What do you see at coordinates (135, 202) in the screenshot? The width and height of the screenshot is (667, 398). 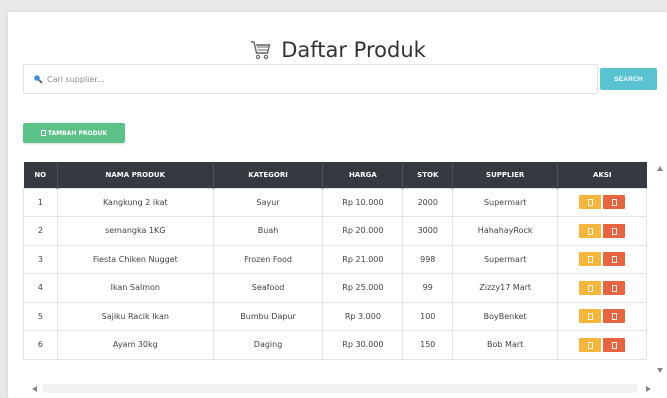 I see `cell-nama-produk: Kangkung 2 ikat` at bounding box center [135, 202].